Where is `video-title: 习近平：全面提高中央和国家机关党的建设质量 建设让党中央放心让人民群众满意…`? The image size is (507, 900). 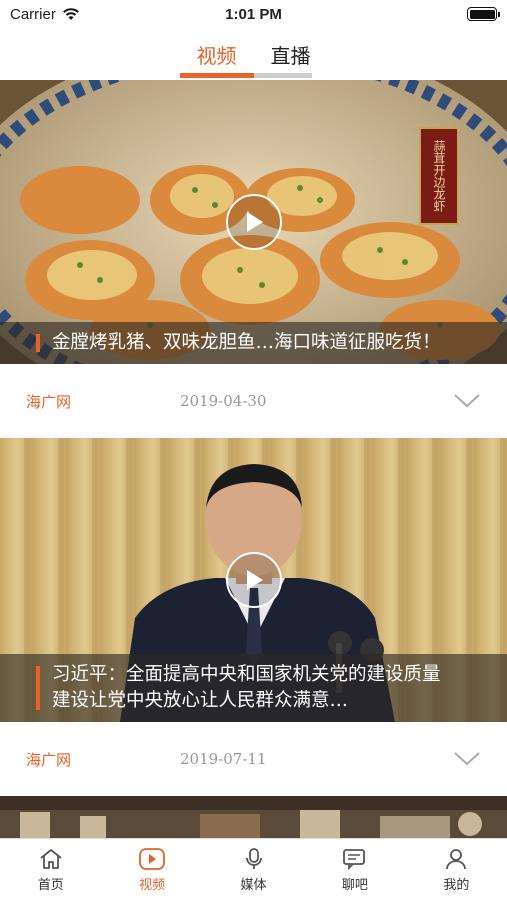
video-title: 习近平：全面提高中央和国家机关党的建设质量 建设让党中央放心让人民群众满意… is located at coordinates (246, 687).